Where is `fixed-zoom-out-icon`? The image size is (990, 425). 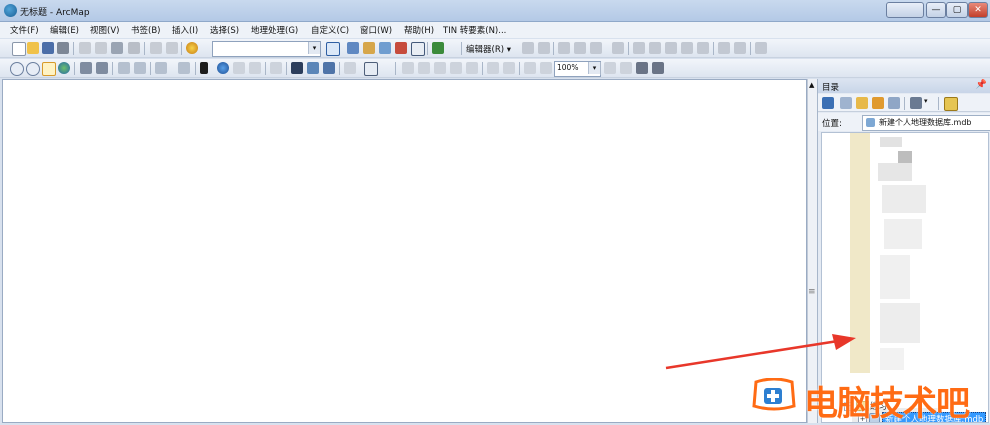 fixed-zoom-out-icon is located at coordinates (102, 68).